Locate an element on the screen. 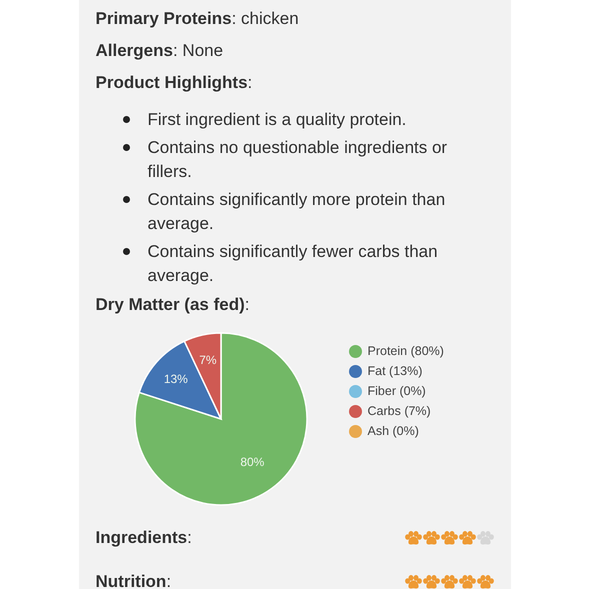 The image size is (589, 589). highlight-text: Contains significantly more protein than average. is located at coordinates (297, 212).